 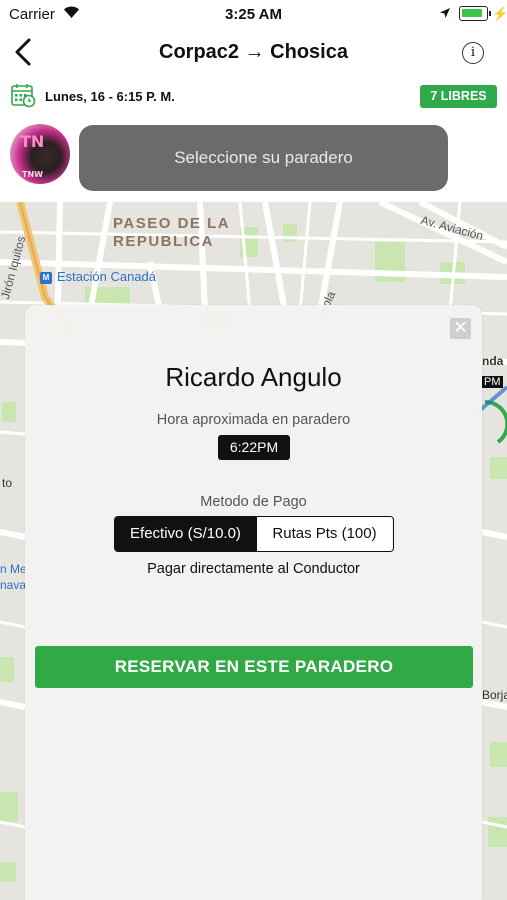 I want to click on status-bar: Carrier 3:25 AM ⚡, so click(x=253, y=14).